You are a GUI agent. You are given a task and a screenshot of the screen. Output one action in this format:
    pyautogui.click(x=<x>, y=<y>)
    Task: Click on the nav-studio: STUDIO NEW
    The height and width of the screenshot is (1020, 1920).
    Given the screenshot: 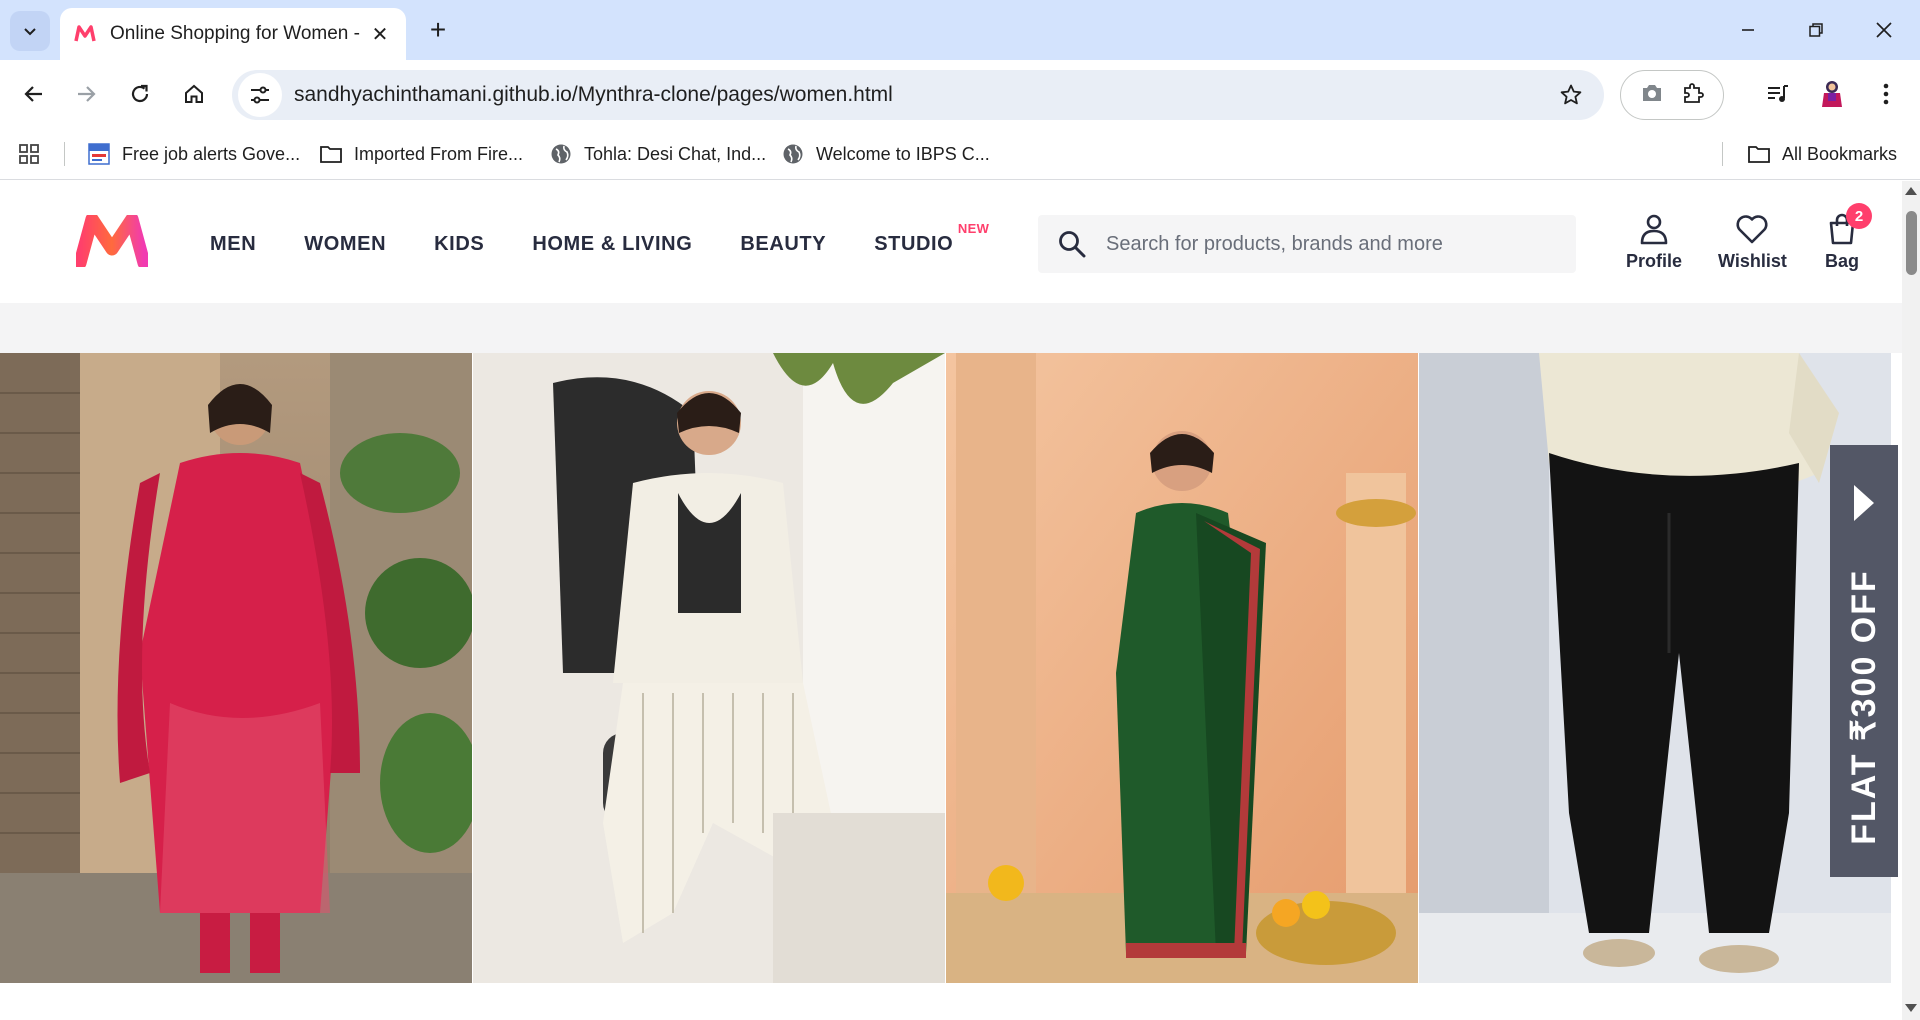 What is the action you would take?
    pyautogui.click(x=931, y=238)
    